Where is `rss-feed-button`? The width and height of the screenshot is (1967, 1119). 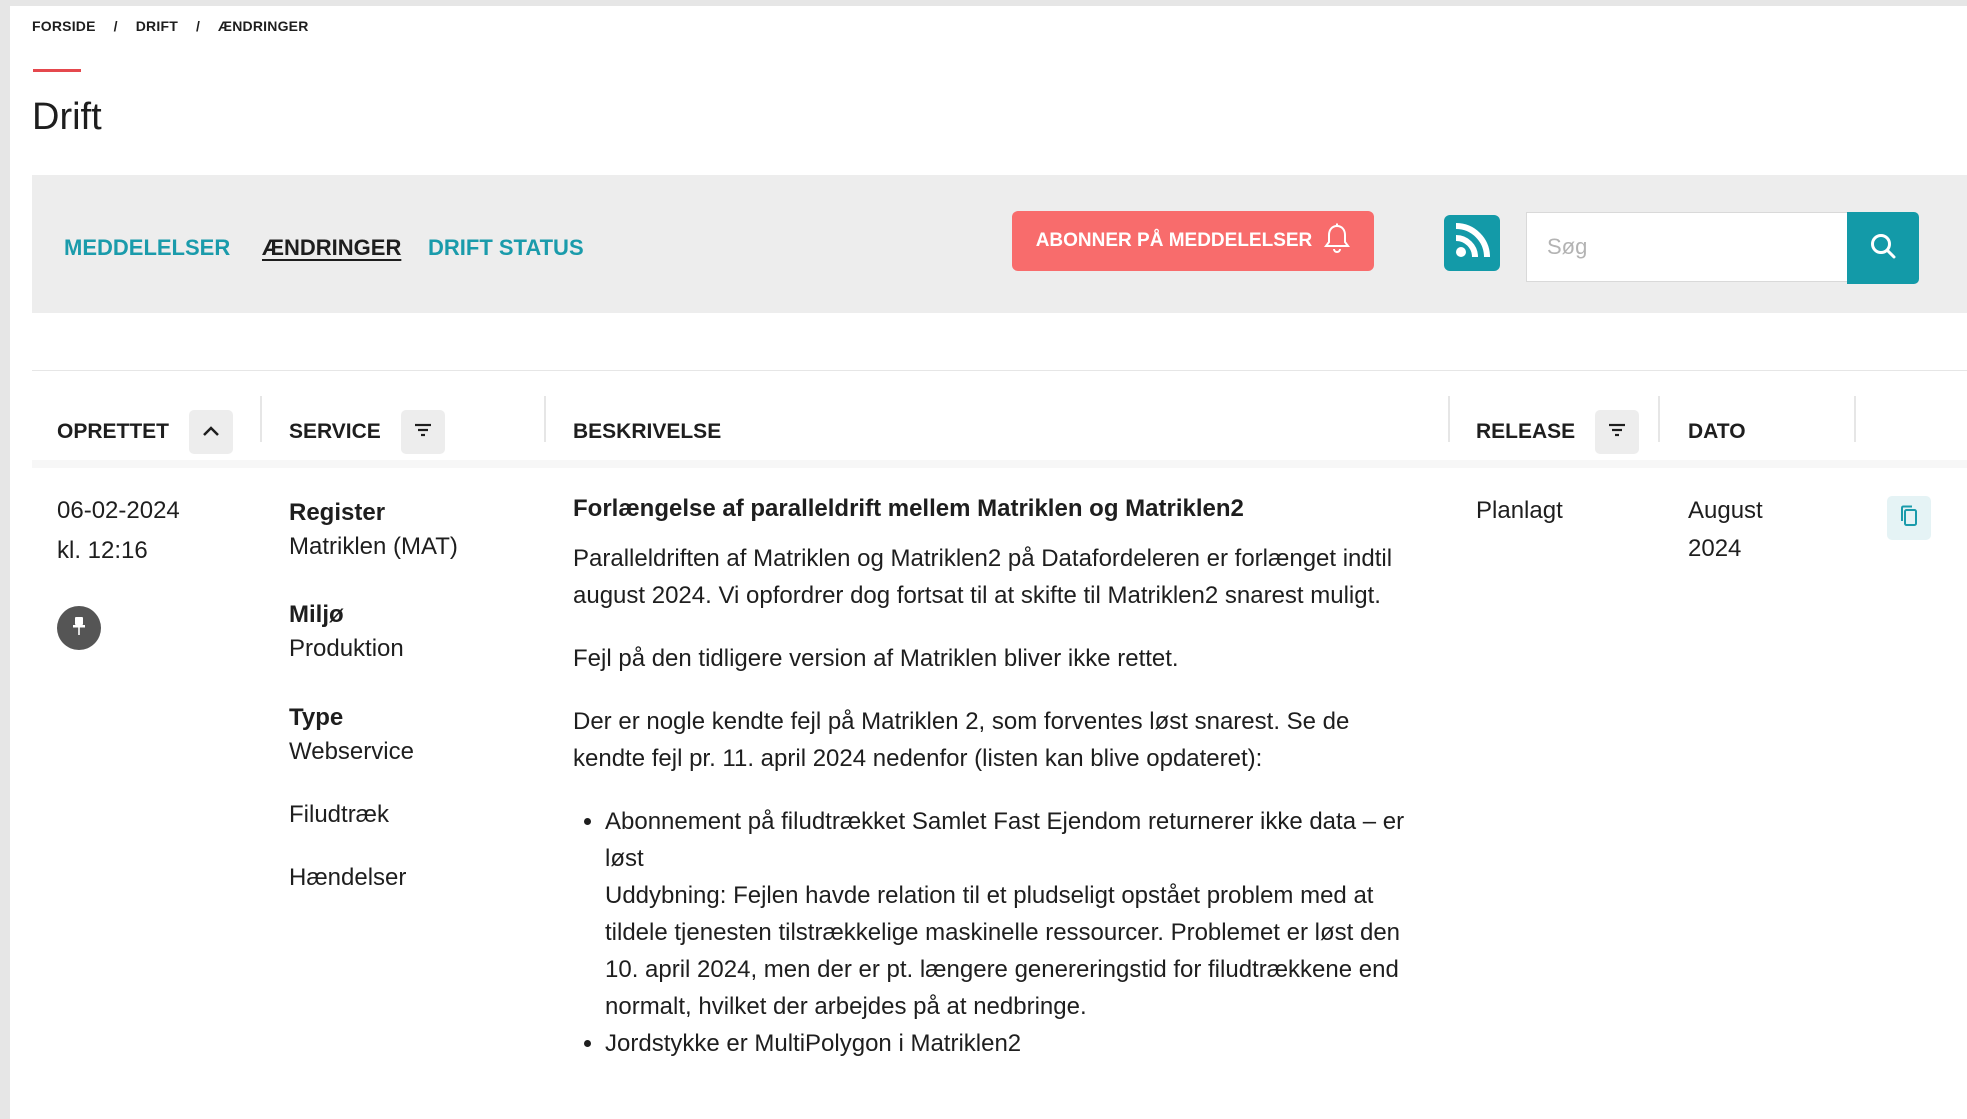 rss-feed-button is located at coordinates (1472, 243).